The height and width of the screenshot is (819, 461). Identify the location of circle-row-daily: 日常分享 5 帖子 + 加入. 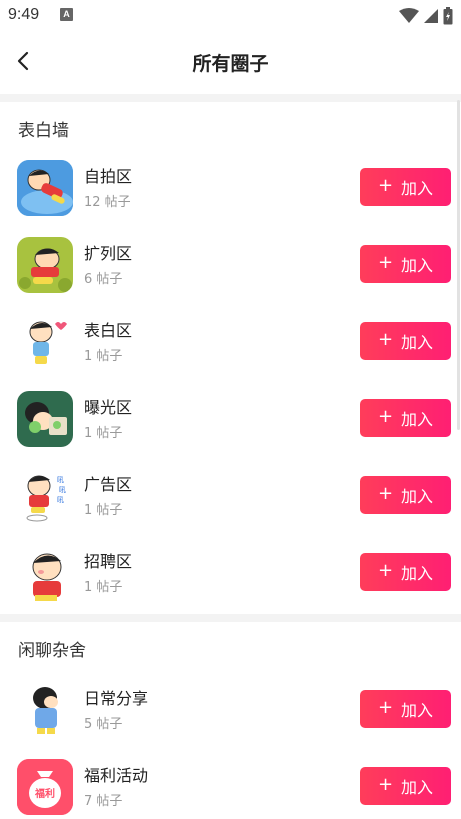
(230, 720).